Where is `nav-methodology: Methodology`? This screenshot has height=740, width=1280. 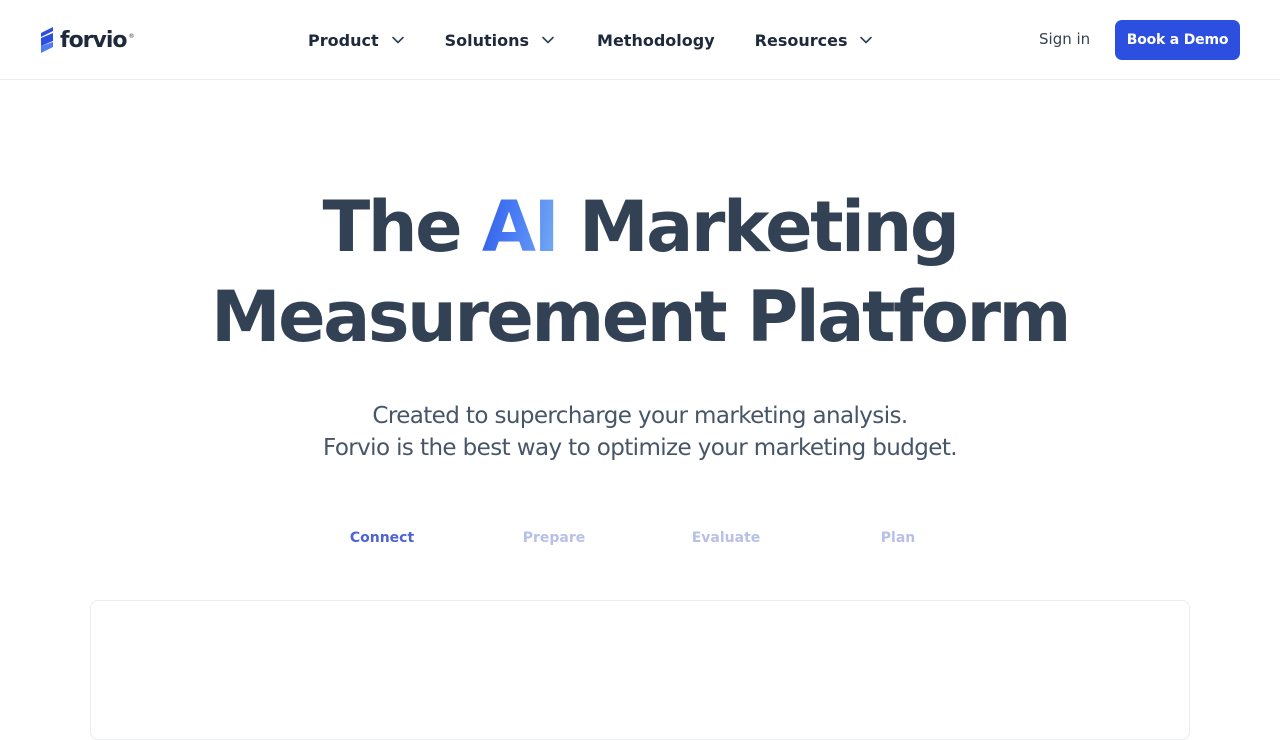 nav-methodology: Methodology is located at coordinates (656, 40).